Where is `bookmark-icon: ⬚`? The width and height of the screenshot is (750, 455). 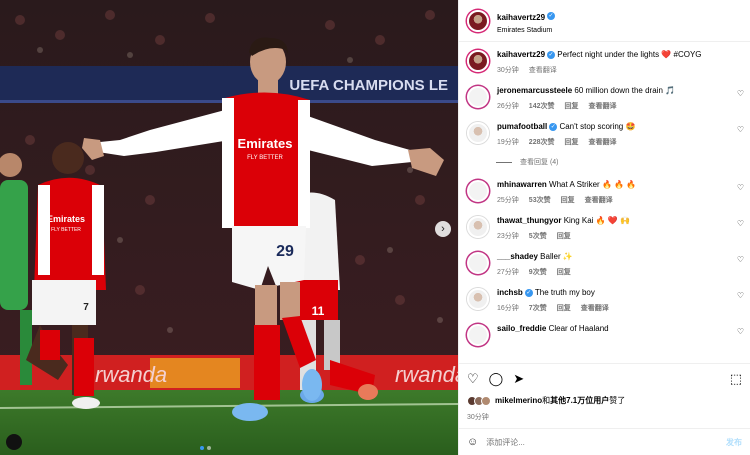
bookmark-icon: ⬚ is located at coordinates (736, 379).